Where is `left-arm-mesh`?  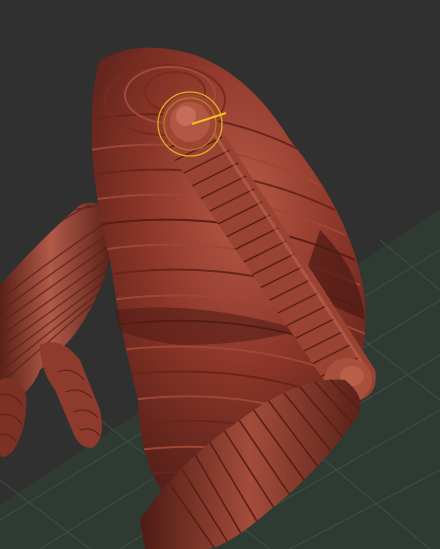
left-arm-mesh is located at coordinates (56, 329).